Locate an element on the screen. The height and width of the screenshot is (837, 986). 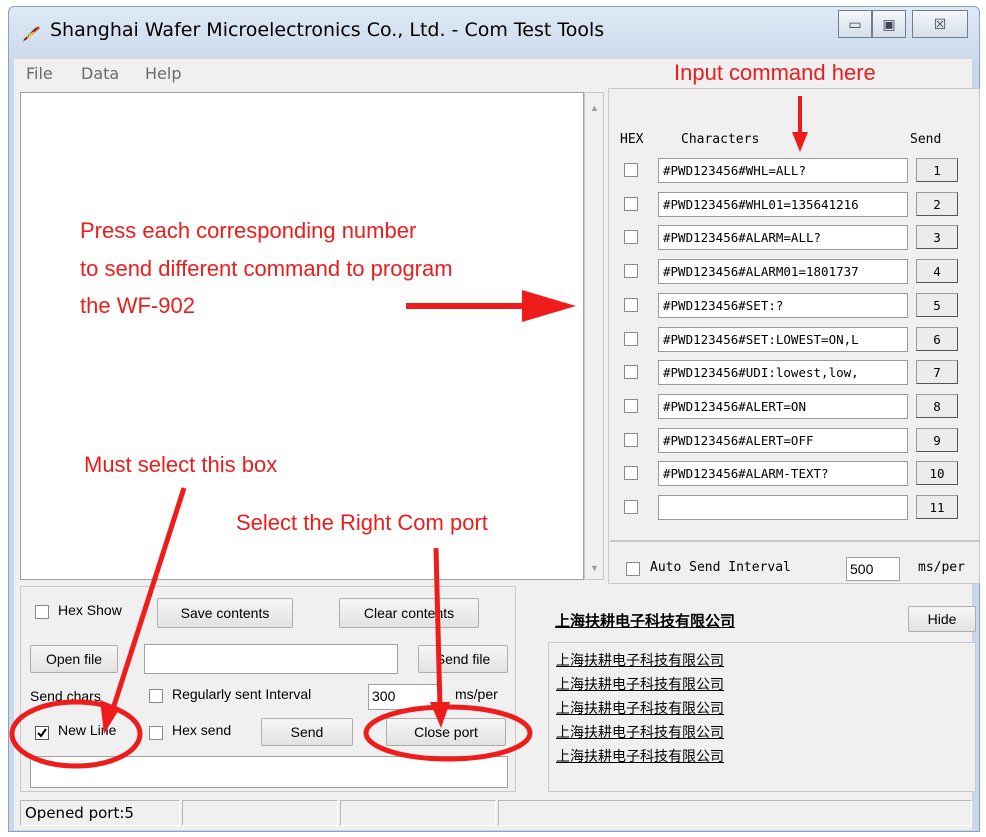
auto-send-label: Auto Send Interval is located at coordinates (720, 567).